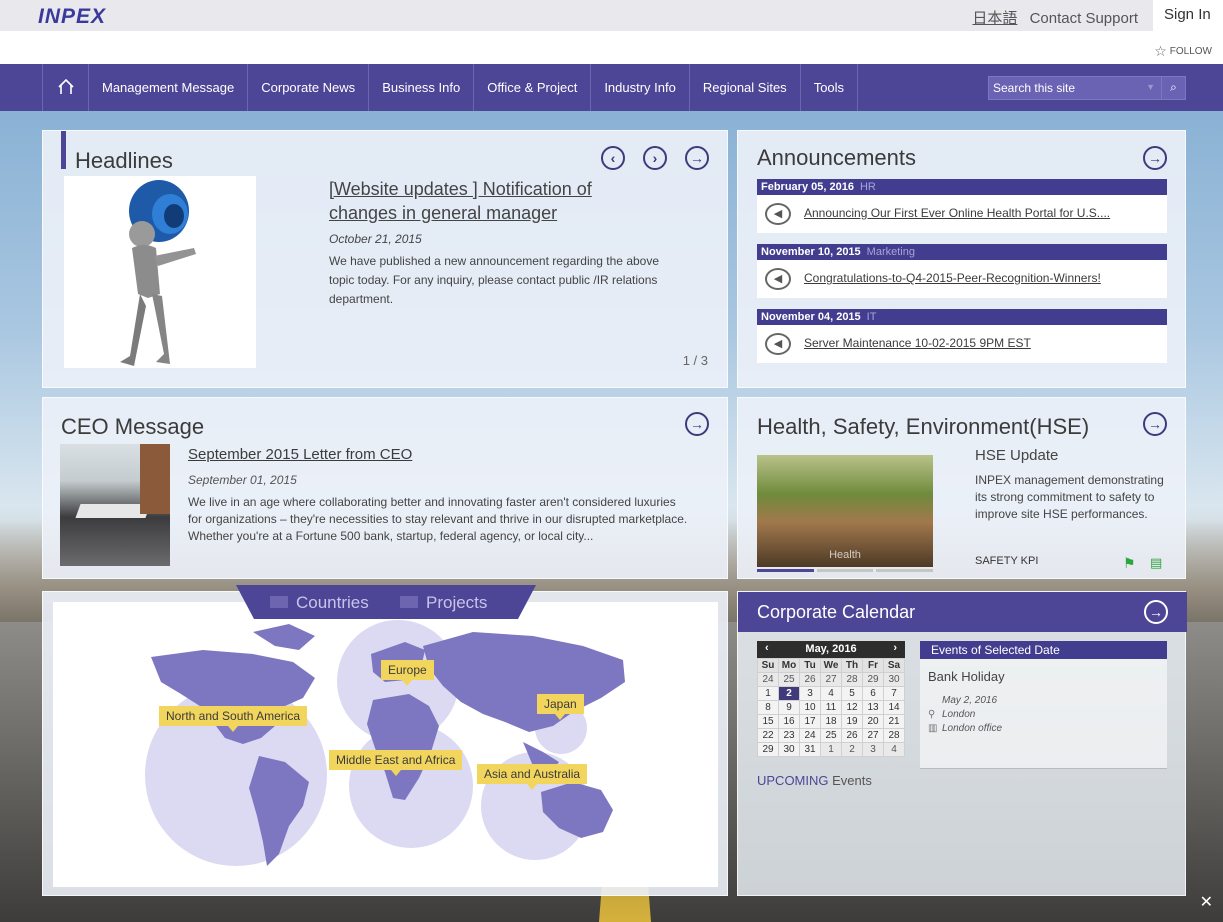  What do you see at coordinates (845, 511) in the screenshot?
I see `runner-image: Health` at bounding box center [845, 511].